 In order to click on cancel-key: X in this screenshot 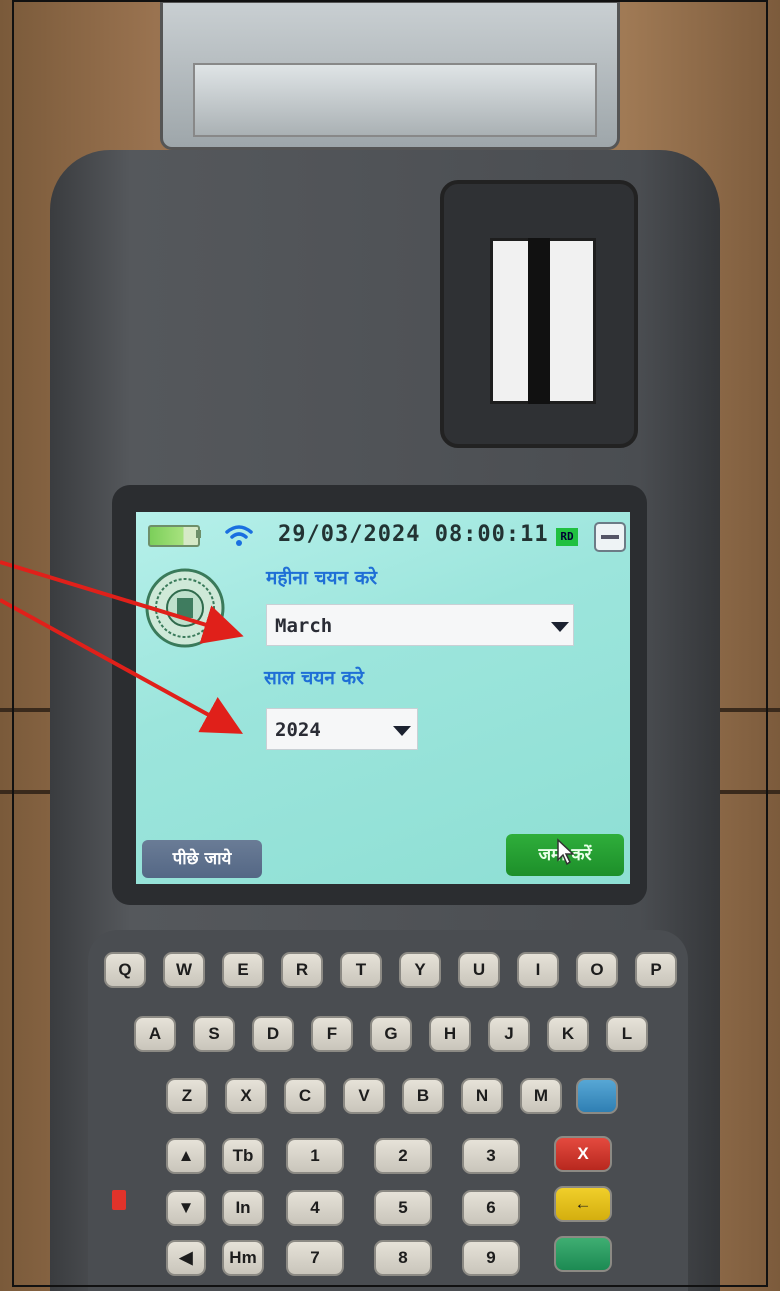, I will do `click(583, 1154)`.